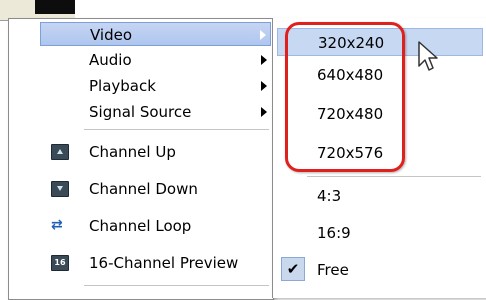 The height and width of the screenshot is (300, 486). I want to click on checkmark-icon: ✔, so click(293, 269).